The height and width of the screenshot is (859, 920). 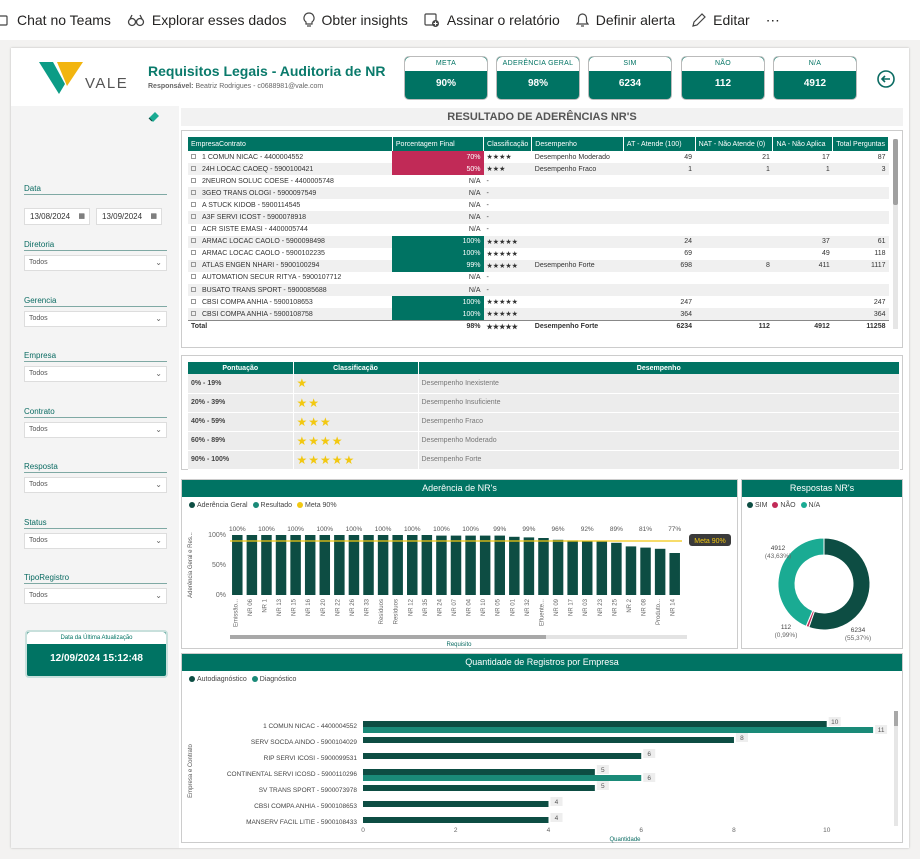 What do you see at coordinates (55, 20) in the screenshot?
I see `chat-teams-button: Chat no Teams` at bounding box center [55, 20].